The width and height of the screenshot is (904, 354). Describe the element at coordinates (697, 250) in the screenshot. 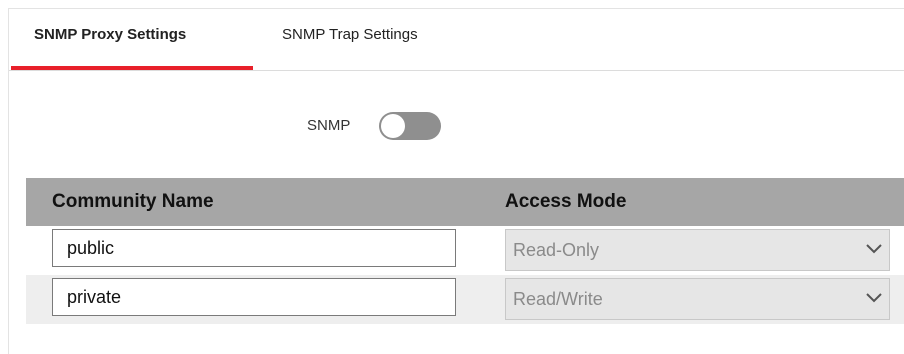

I see `access-mode-select: Read-Only` at that location.